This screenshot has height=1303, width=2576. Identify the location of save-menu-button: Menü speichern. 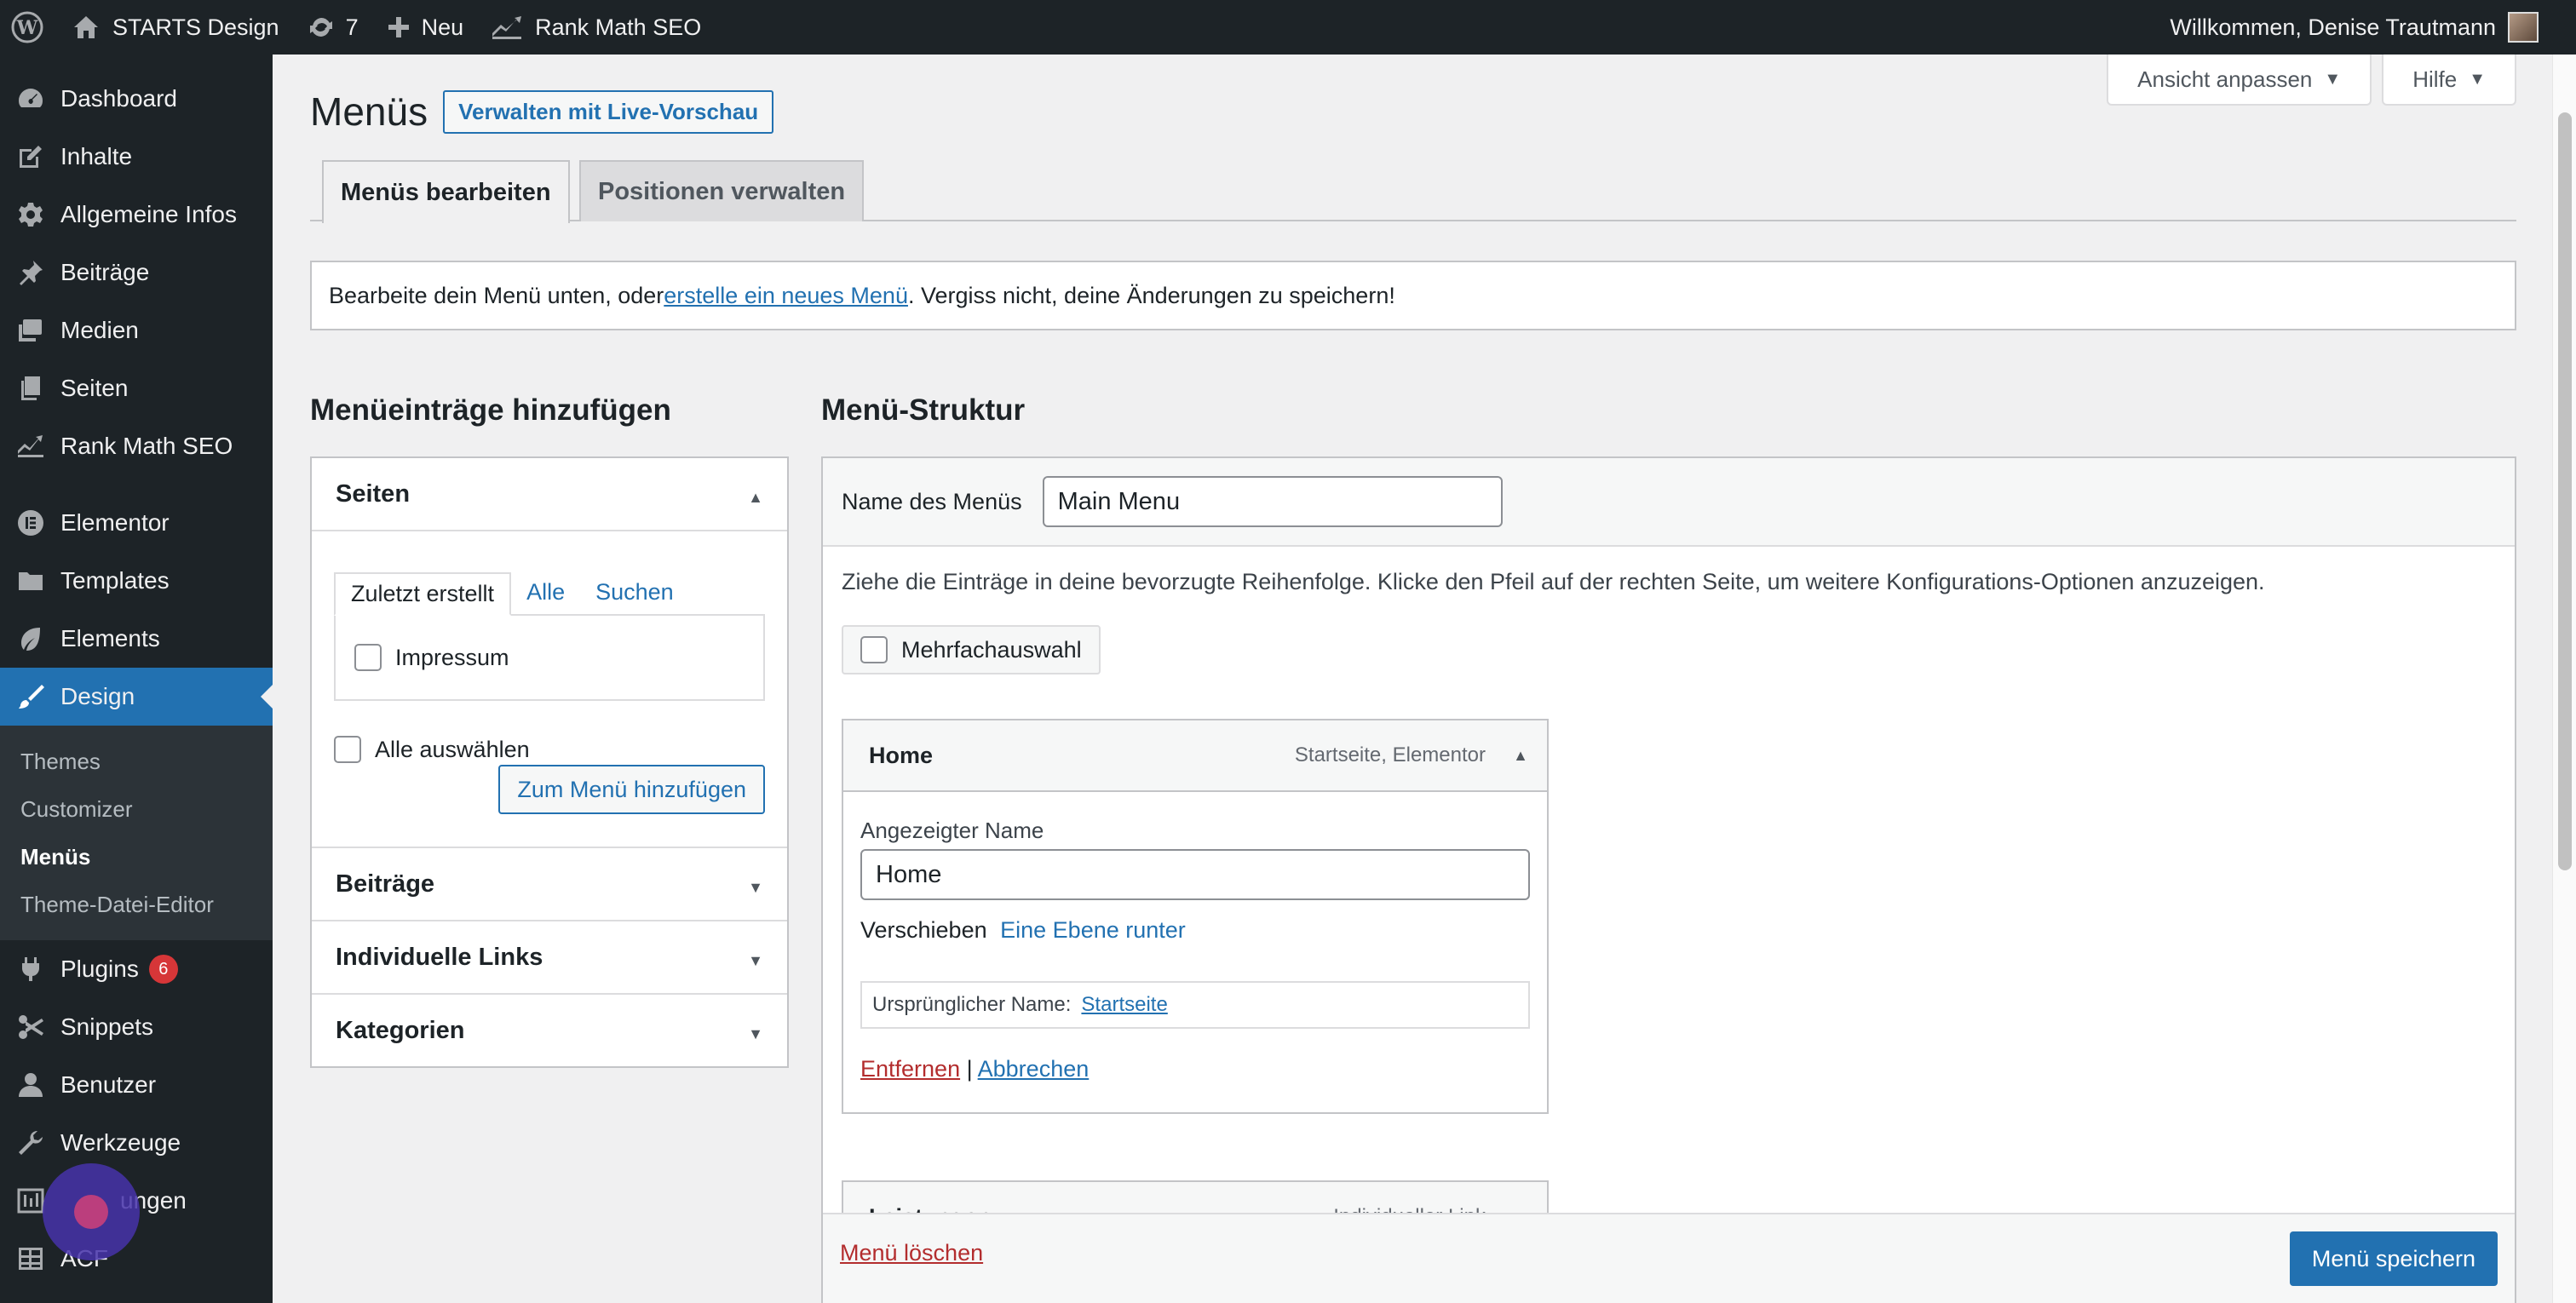
(2393, 1258).